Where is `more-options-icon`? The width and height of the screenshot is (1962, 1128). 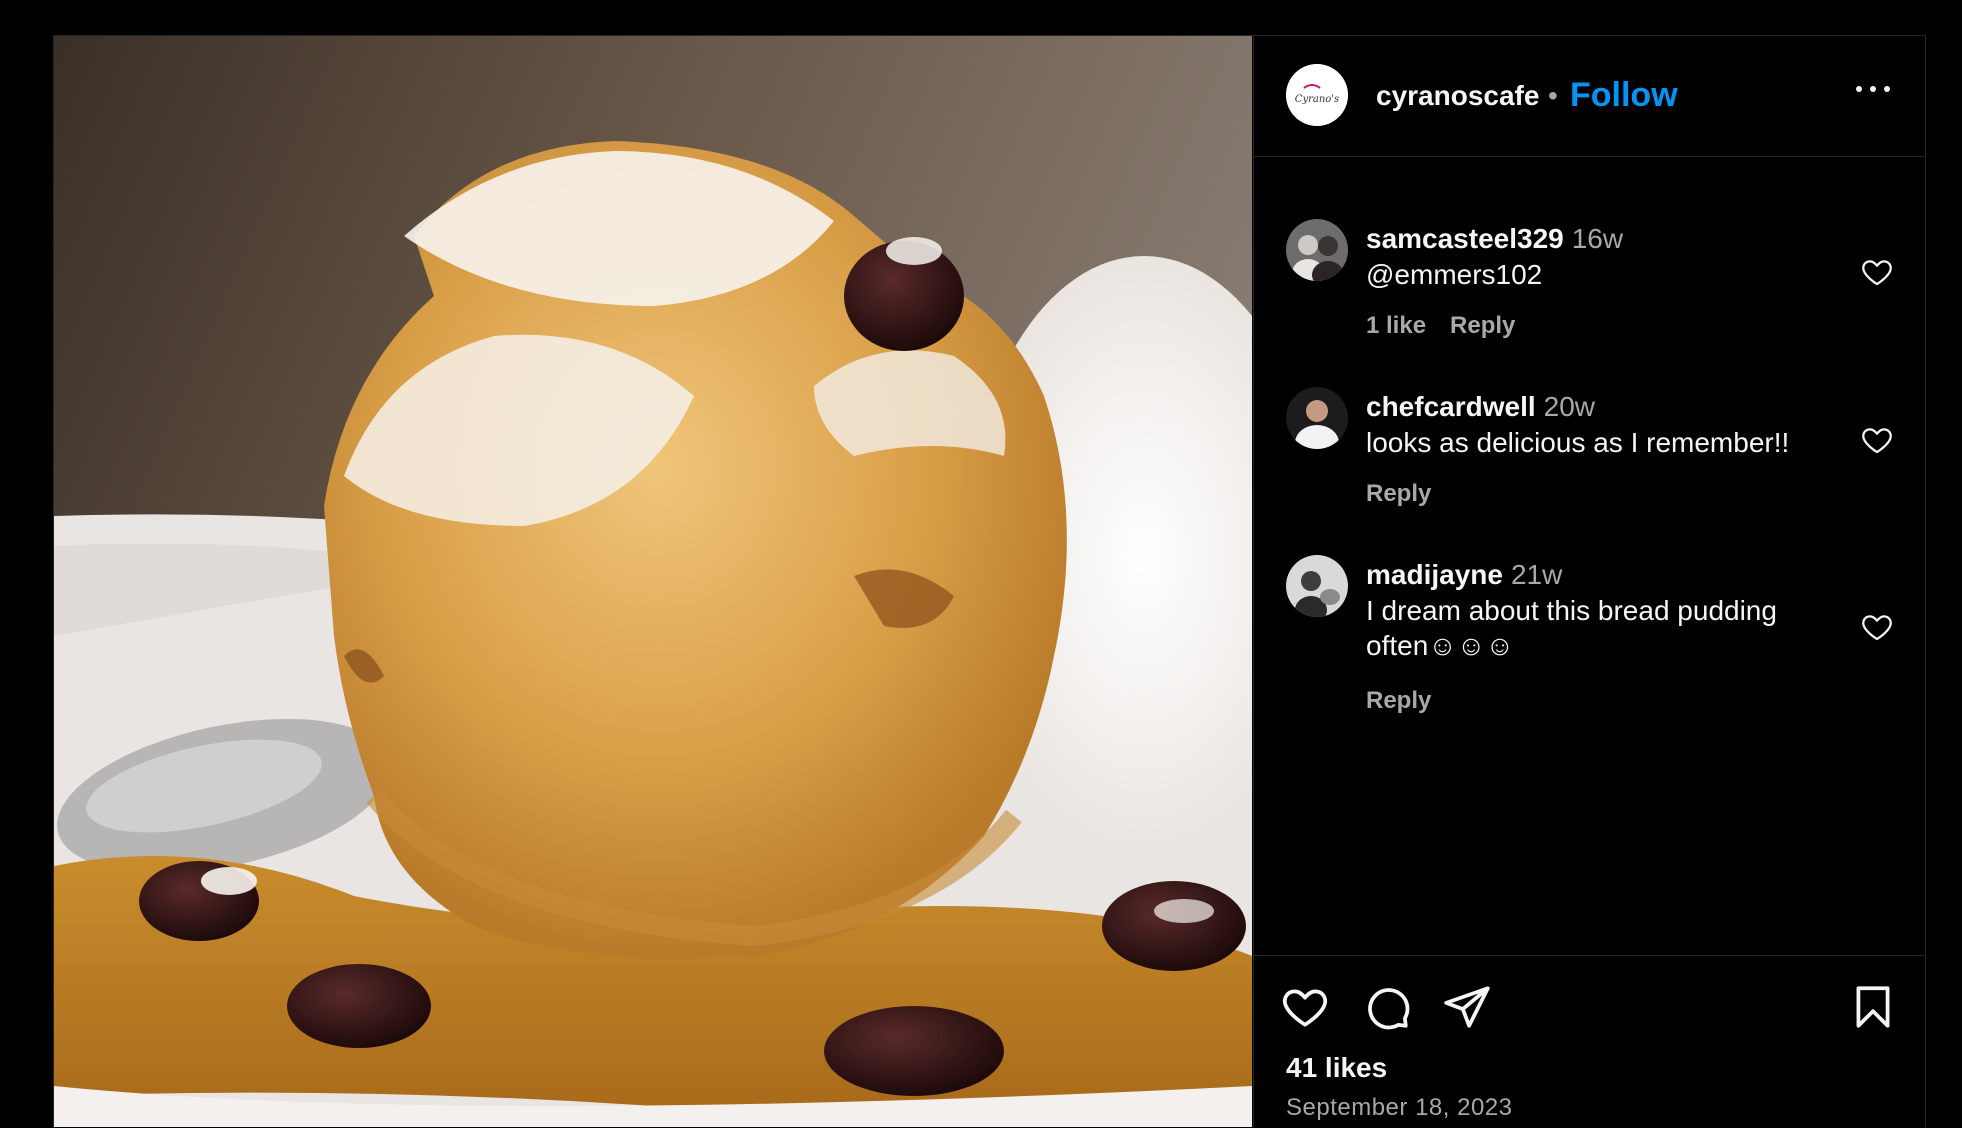 more-options-icon is located at coordinates (1876, 88).